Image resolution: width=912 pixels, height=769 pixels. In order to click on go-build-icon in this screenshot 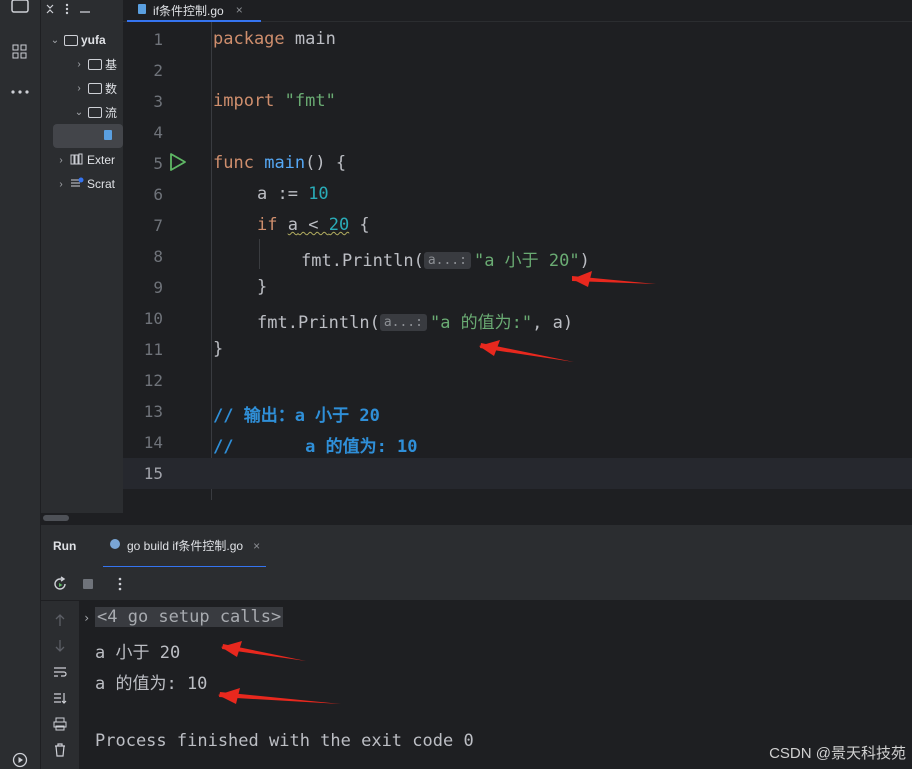, I will do `click(115, 545)`.